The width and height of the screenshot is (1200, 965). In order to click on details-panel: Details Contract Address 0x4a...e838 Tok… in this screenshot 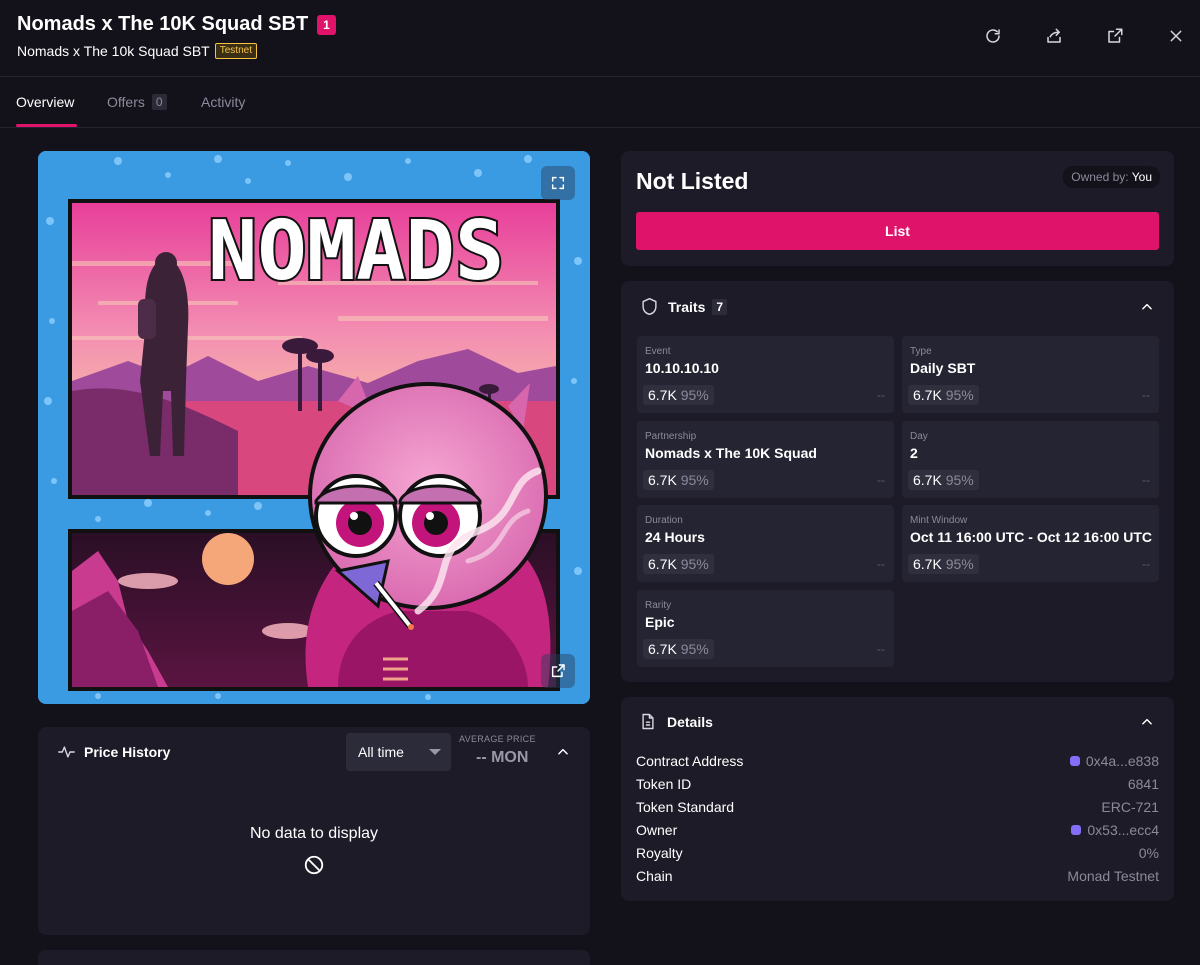, I will do `click(897, 799)`.